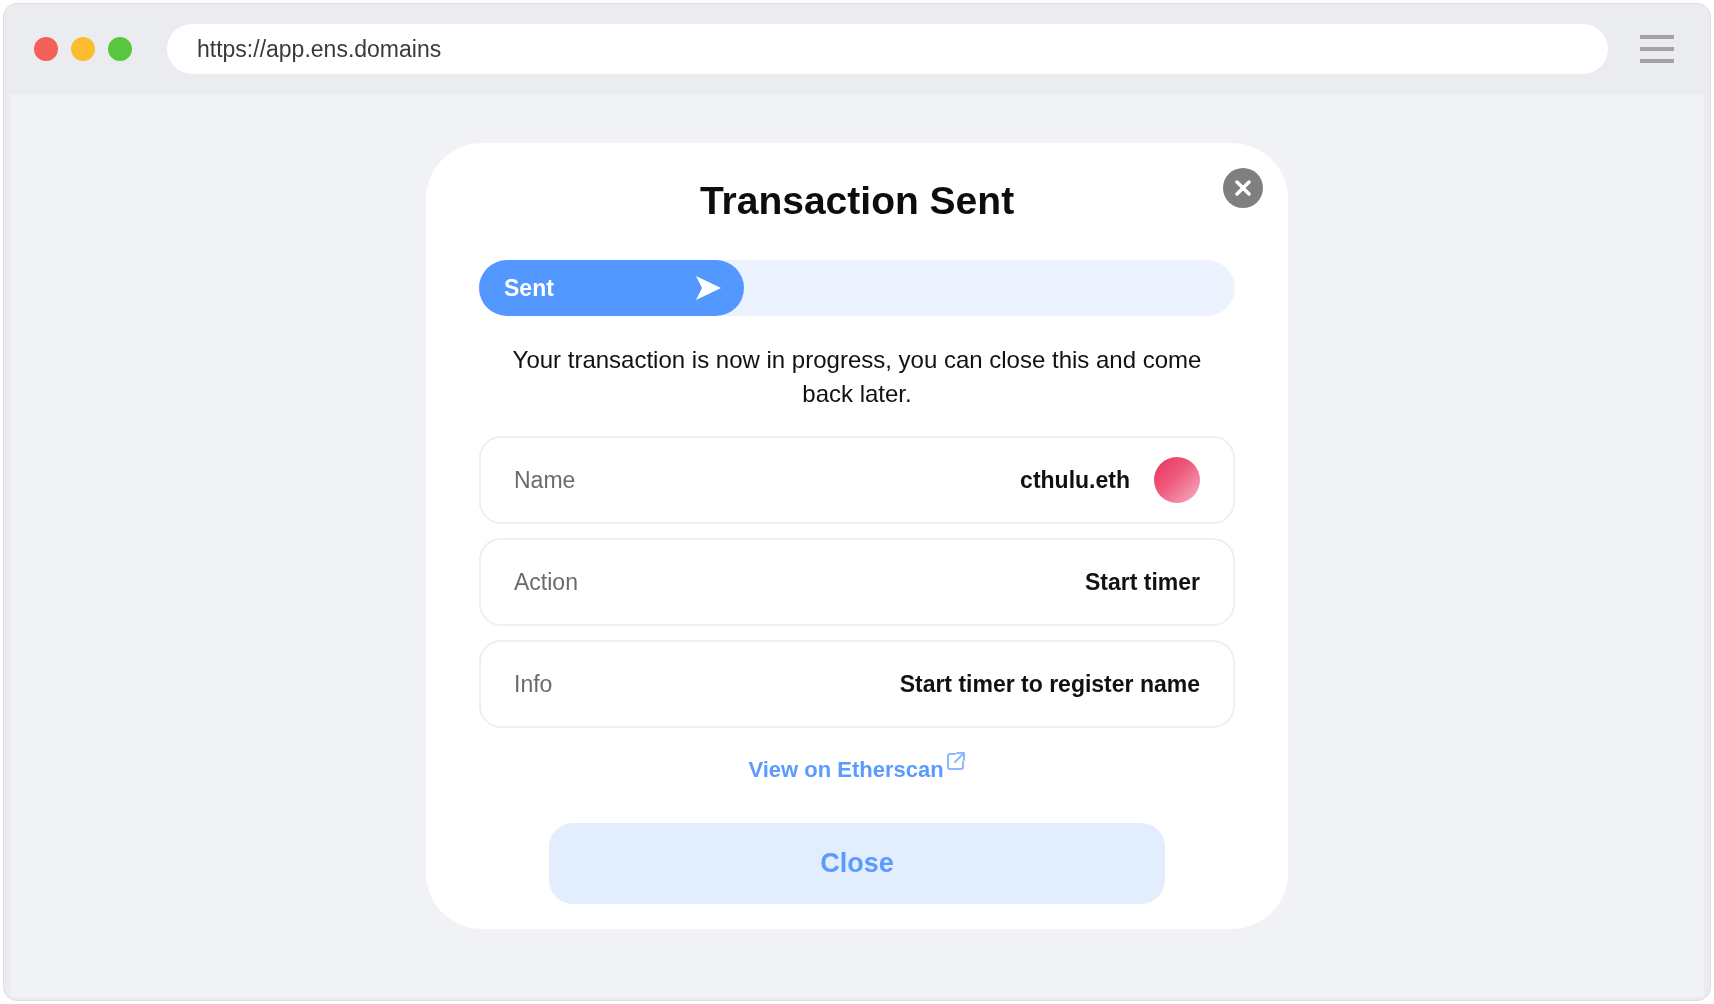 The image size is (1714, 1004). I want to click on close-dialog-button: Close, so click(857, 863).